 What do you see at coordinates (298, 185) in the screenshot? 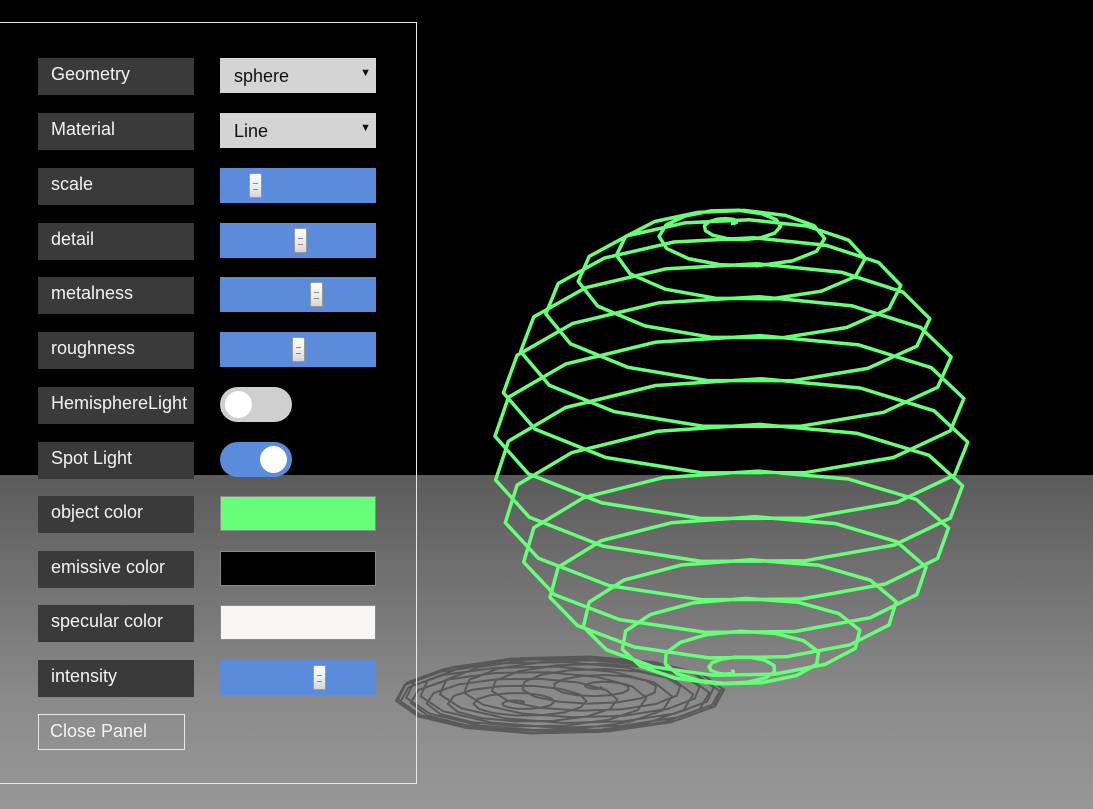
I see `scale-slider` at bounding box center [298, 185].